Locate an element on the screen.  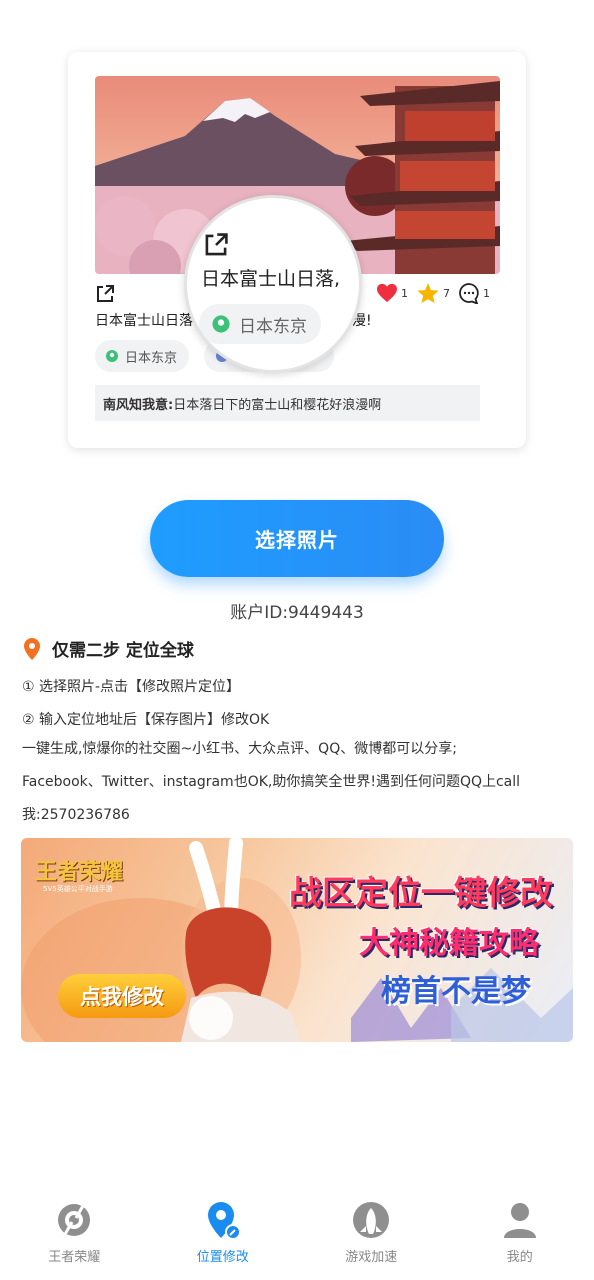
comment-box: 南风知我意: 日本落日下的富士山和樱花好浪漫啊 is located at coordinates (287, 403).